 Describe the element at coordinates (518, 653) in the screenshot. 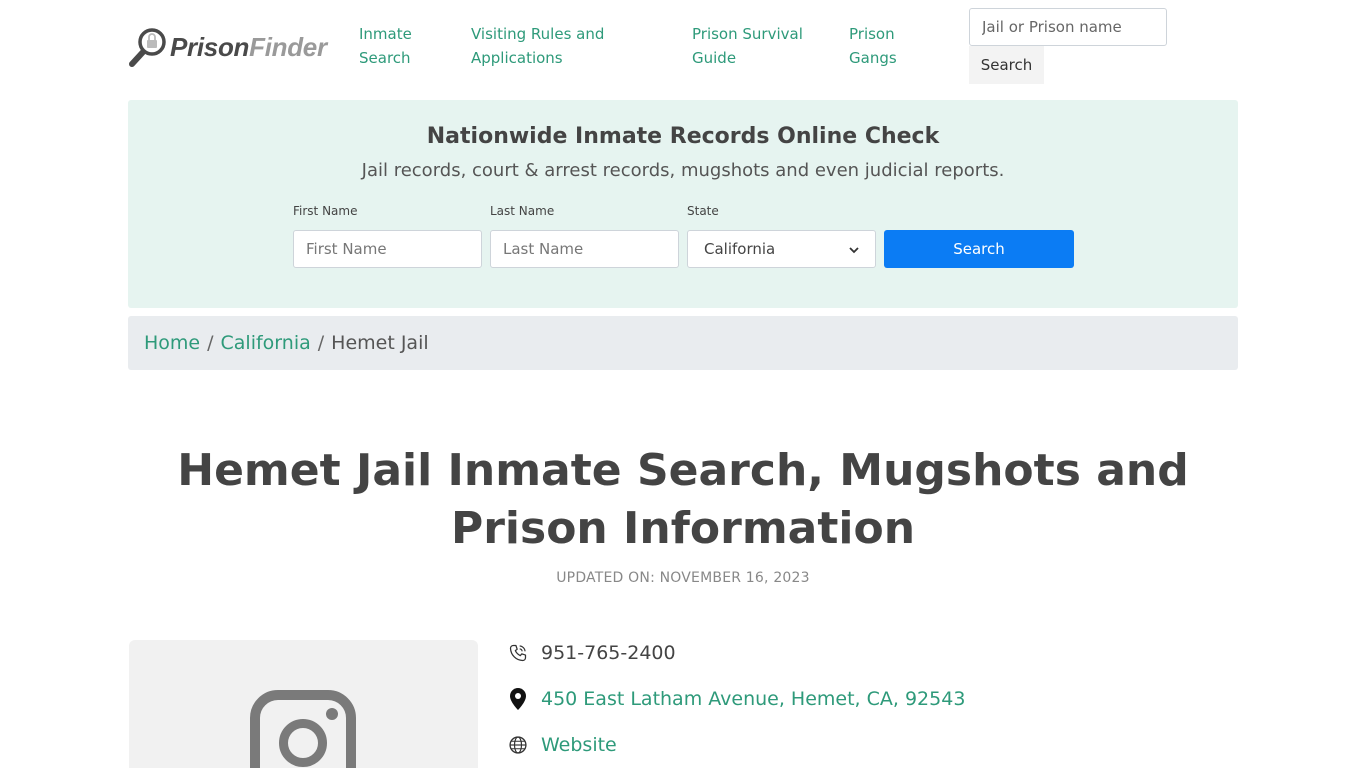

I see `phone-icon` at that location.